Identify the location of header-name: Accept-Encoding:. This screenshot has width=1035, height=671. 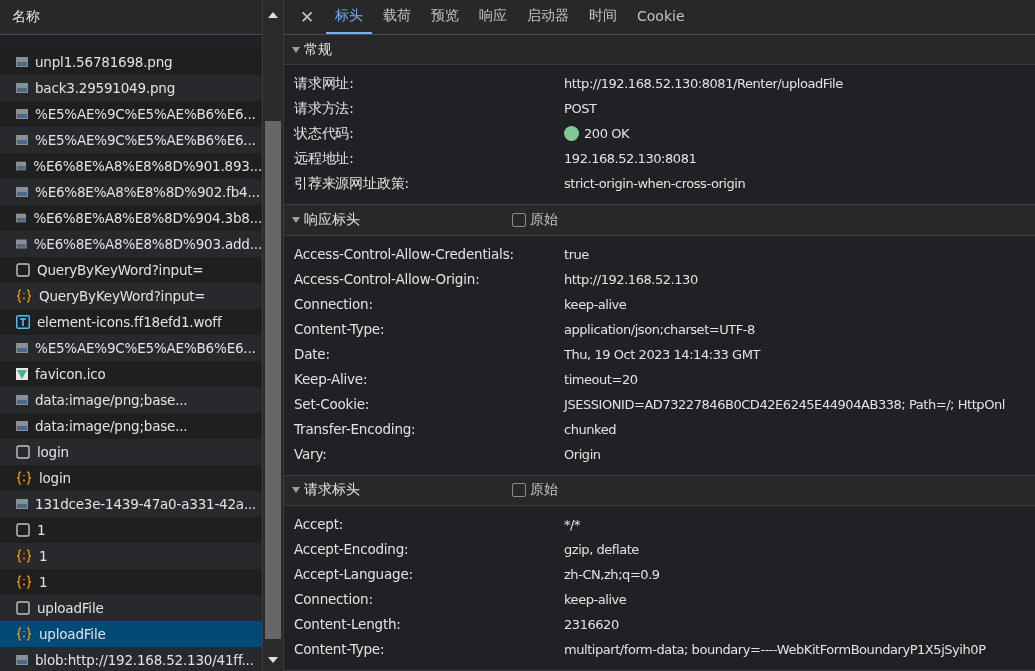
(352, 549).